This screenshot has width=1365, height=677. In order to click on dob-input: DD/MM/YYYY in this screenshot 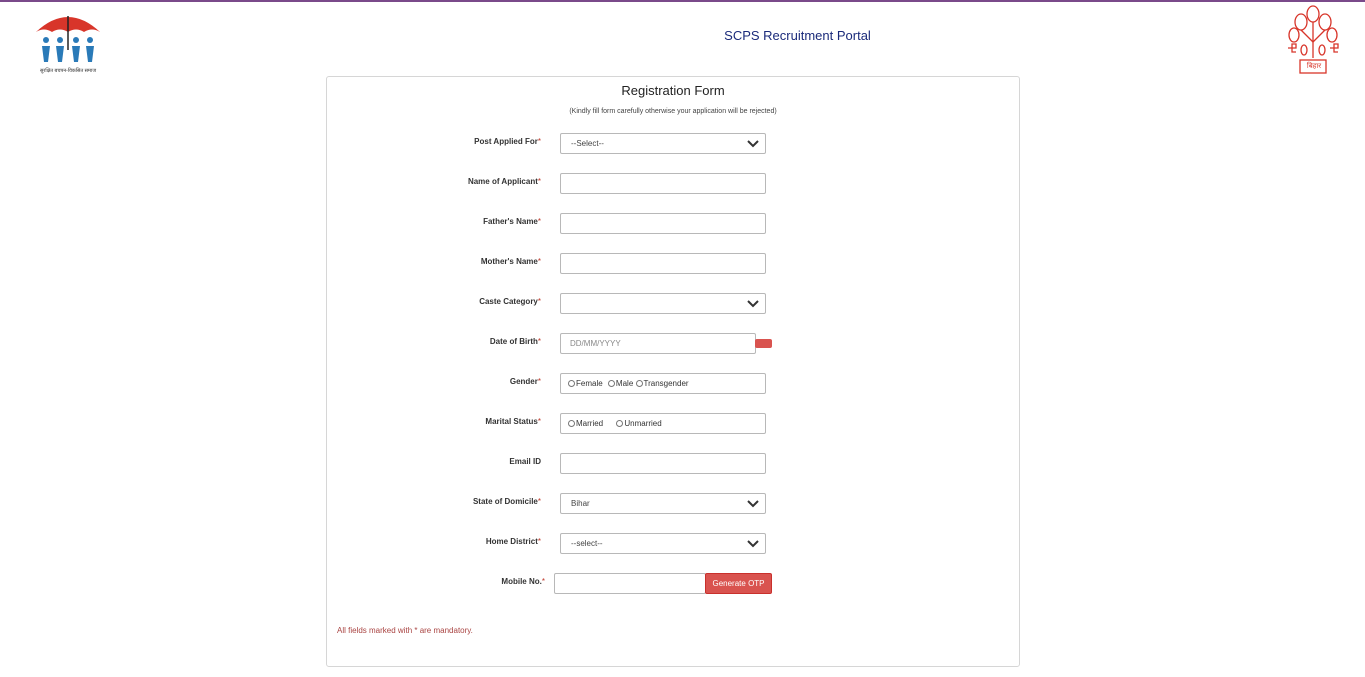, I will do `click(658, 343)`.